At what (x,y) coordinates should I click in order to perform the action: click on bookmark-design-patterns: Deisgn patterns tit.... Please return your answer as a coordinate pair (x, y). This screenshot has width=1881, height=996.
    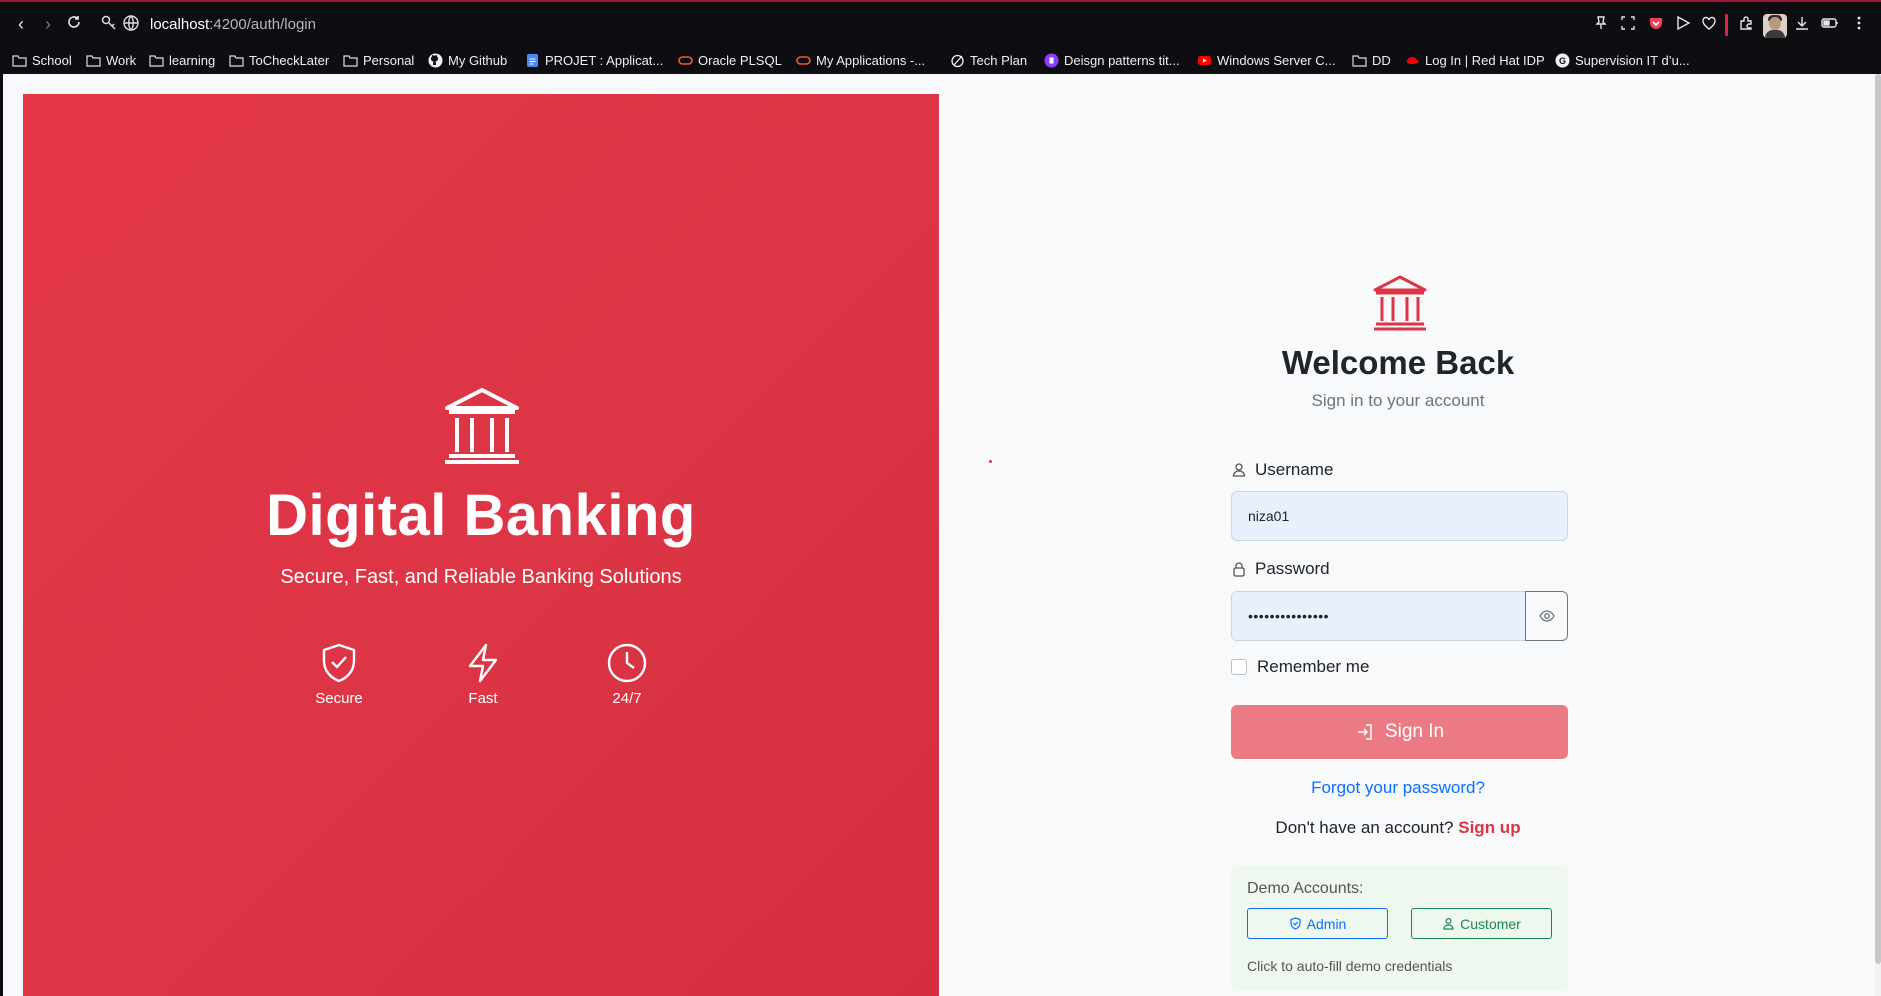
    Looking at the image, I should click on (1112, 60).